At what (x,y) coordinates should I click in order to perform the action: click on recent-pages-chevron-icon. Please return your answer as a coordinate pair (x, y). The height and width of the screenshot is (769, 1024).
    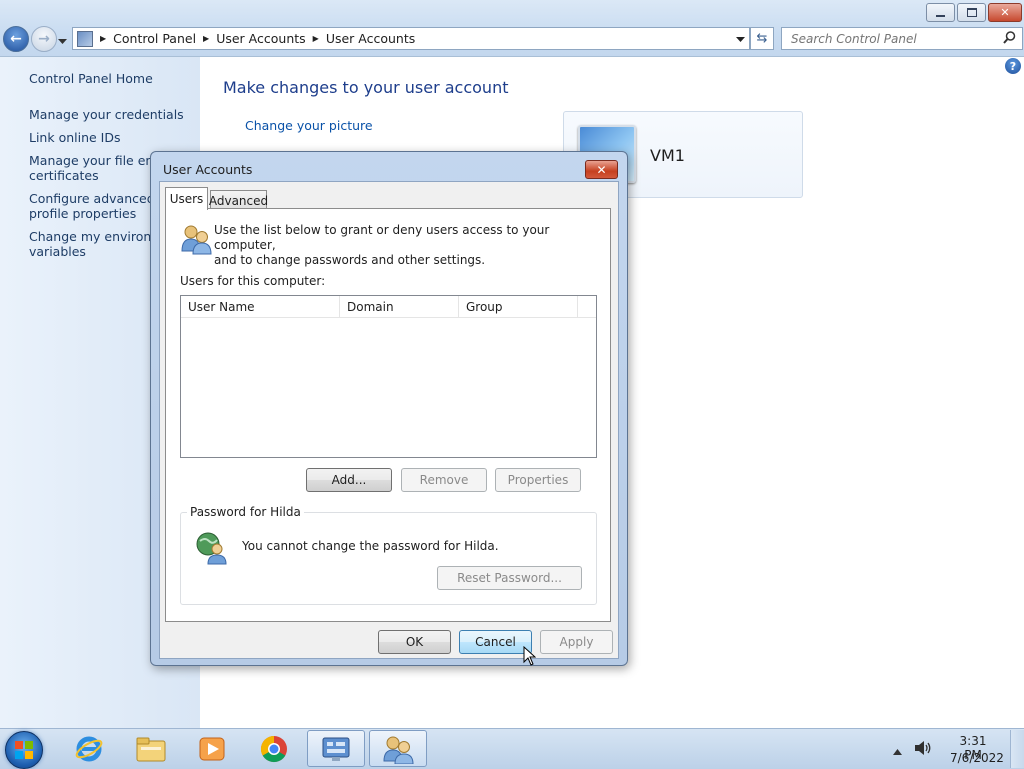
    Looking at the image, I should click on (62, 41).